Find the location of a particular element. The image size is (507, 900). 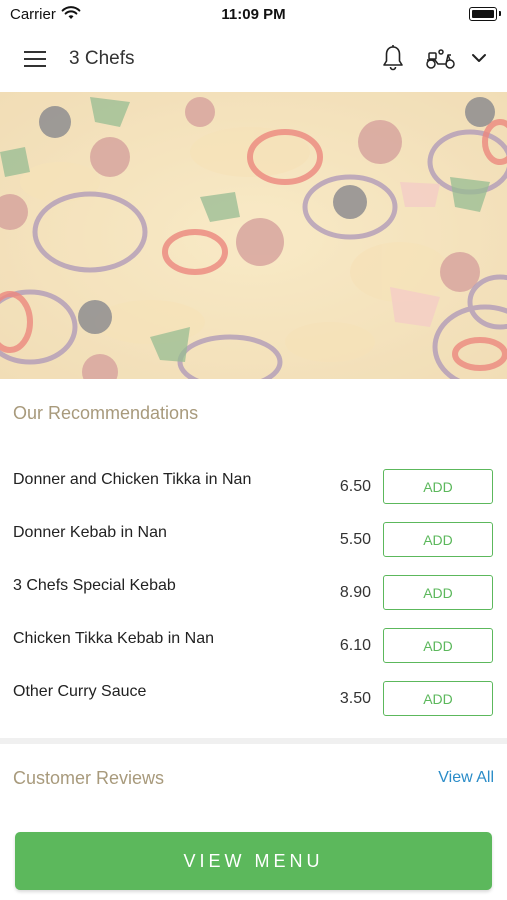

recommendation-row: Other Curry Sauce 3.50 ADD is located at coordinates (253, 708).